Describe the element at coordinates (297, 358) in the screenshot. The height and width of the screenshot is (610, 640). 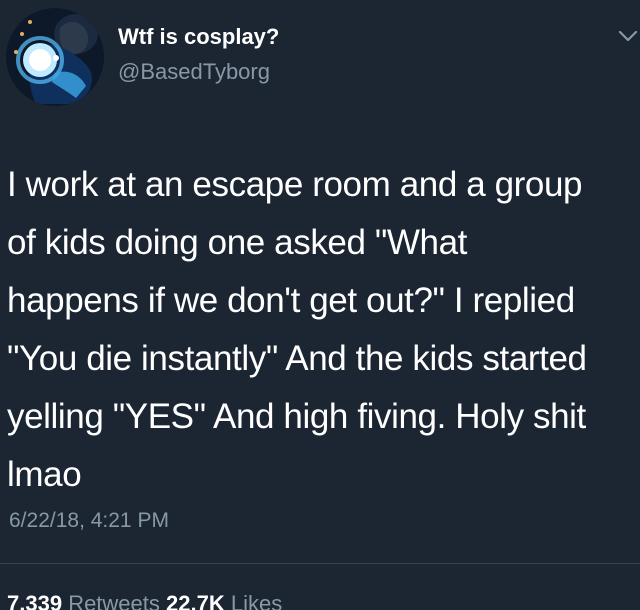
I see `tweet-line: "You die instantly" And the kids started` at that location.